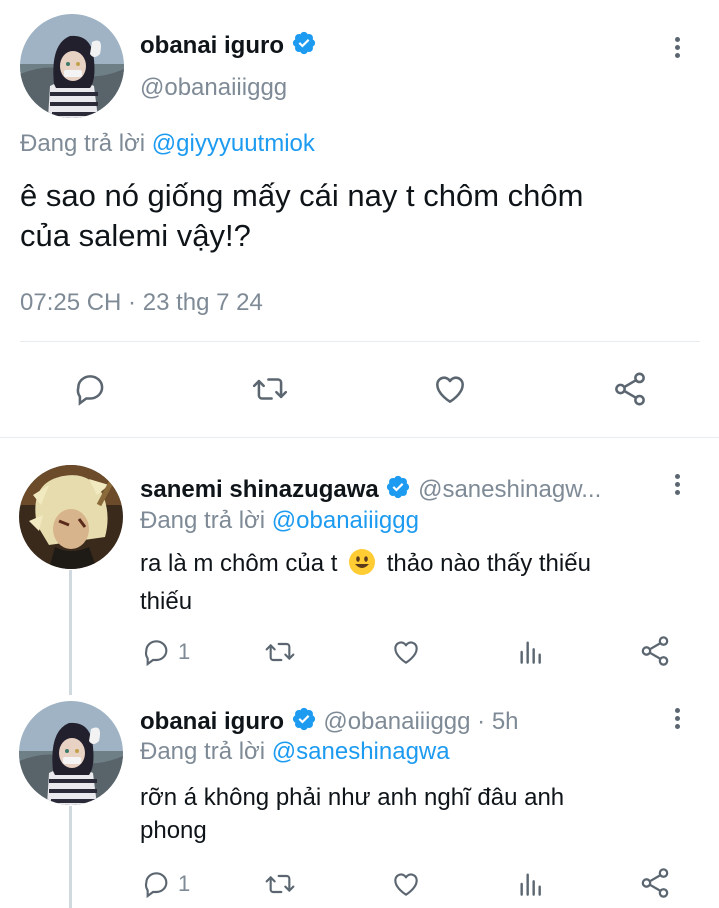  What do you see at coordinates (488, 563) in the screenshot?
I see `tweet-text-segment: thảo nào thấy thiếu` at bounding box center [488, 563].